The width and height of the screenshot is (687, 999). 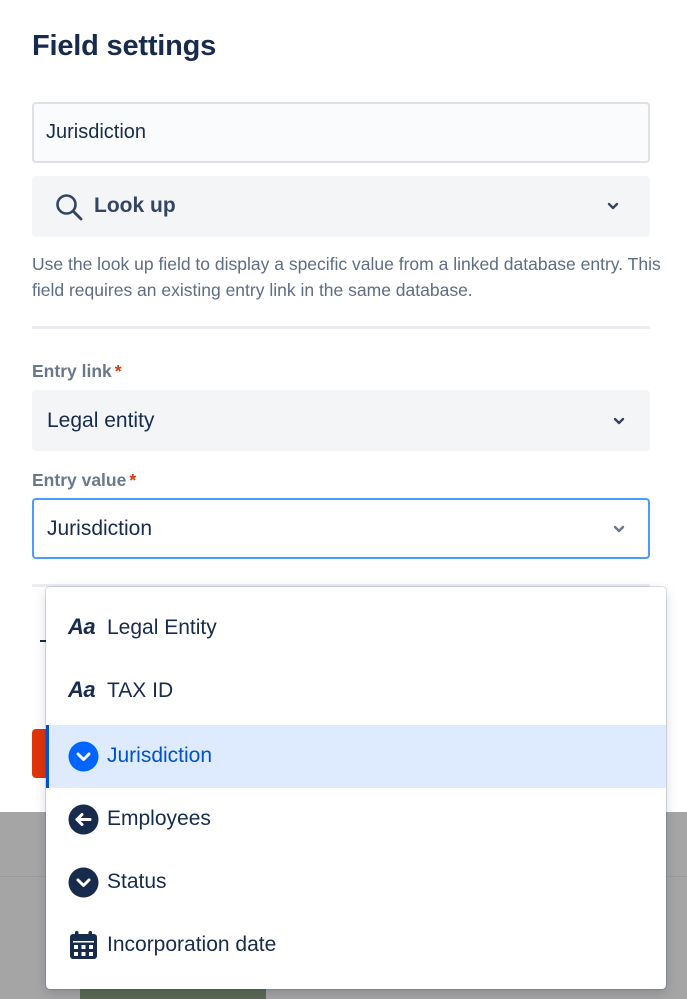 I want to click on field-type-select: Look up, so click(x=341, y=206).